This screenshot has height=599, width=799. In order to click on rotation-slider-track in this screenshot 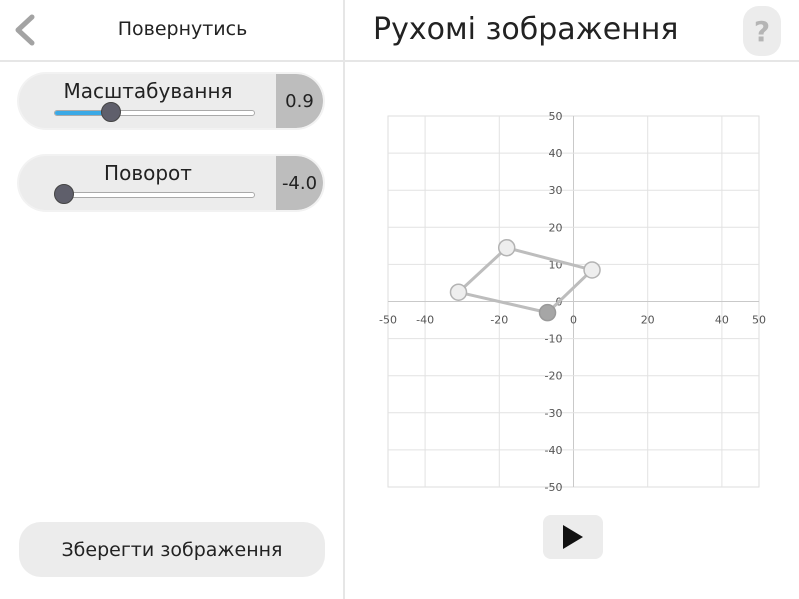, I will do `click(154, 195)`.